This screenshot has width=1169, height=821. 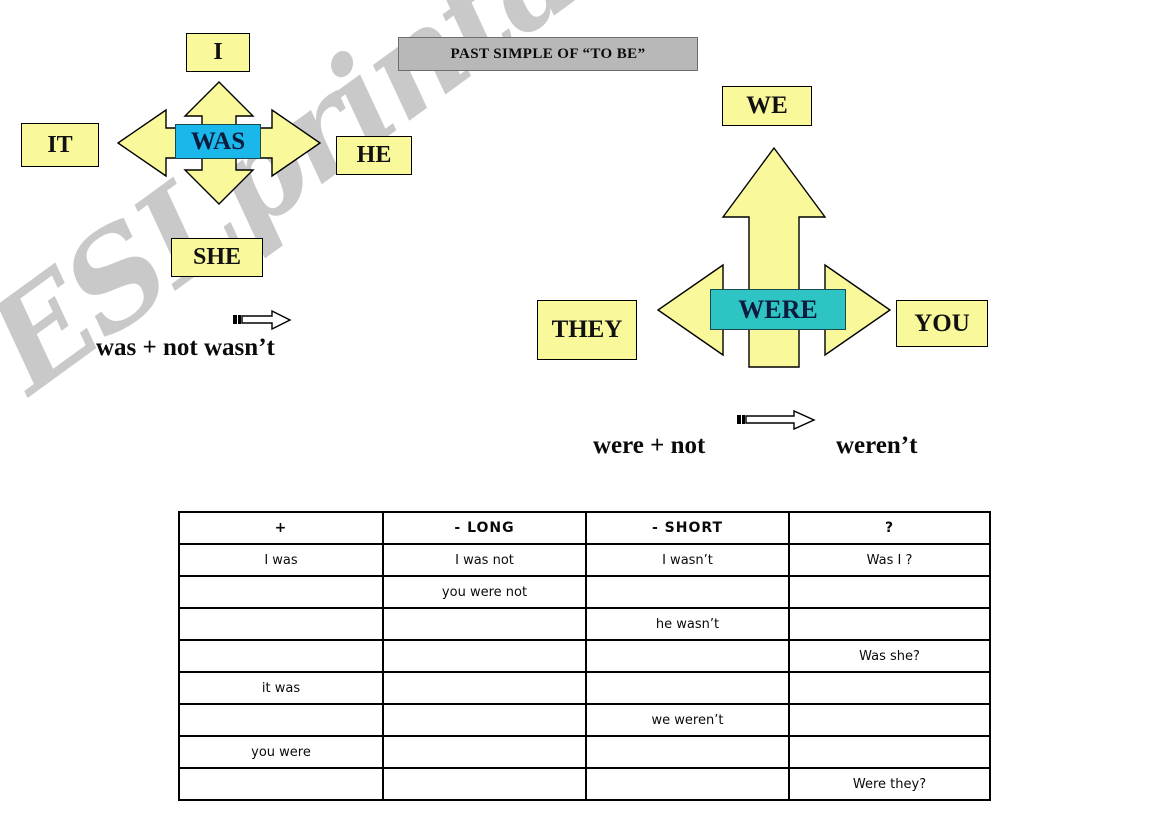 What do you see at coordinates (649, 445) in the screenshot?
I see `were-negative-rule-left: were + not` at bounding box center [649, 445].